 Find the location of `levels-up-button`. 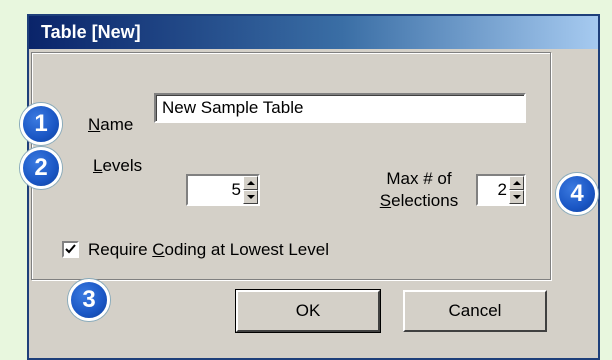

levels-up-button is located at coordinates (250, 183).